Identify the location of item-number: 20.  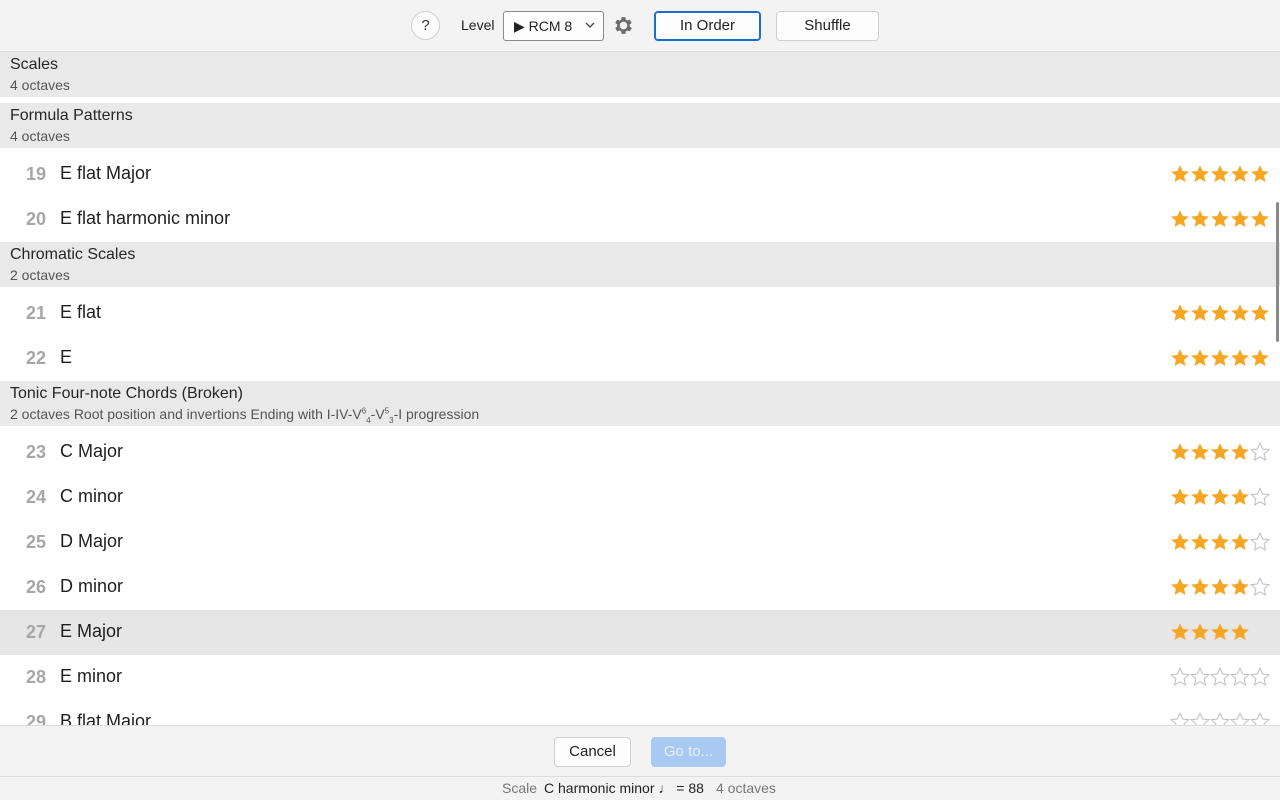
(35, 219).